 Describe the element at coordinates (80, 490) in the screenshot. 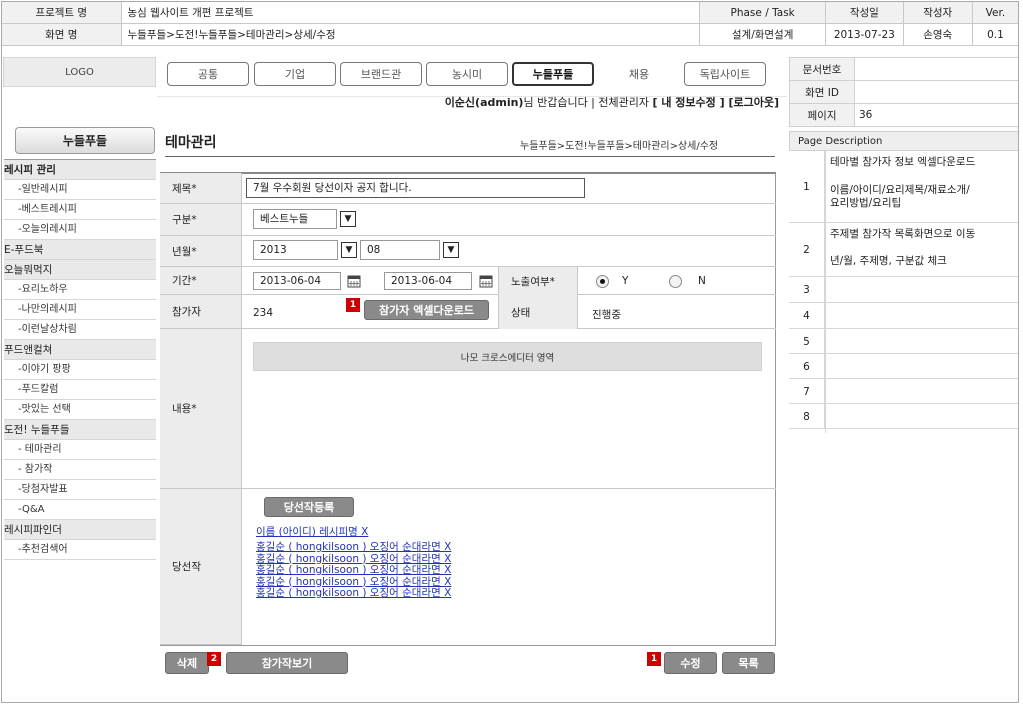

I see `sidebar-item: -당첨자발표` at that location.